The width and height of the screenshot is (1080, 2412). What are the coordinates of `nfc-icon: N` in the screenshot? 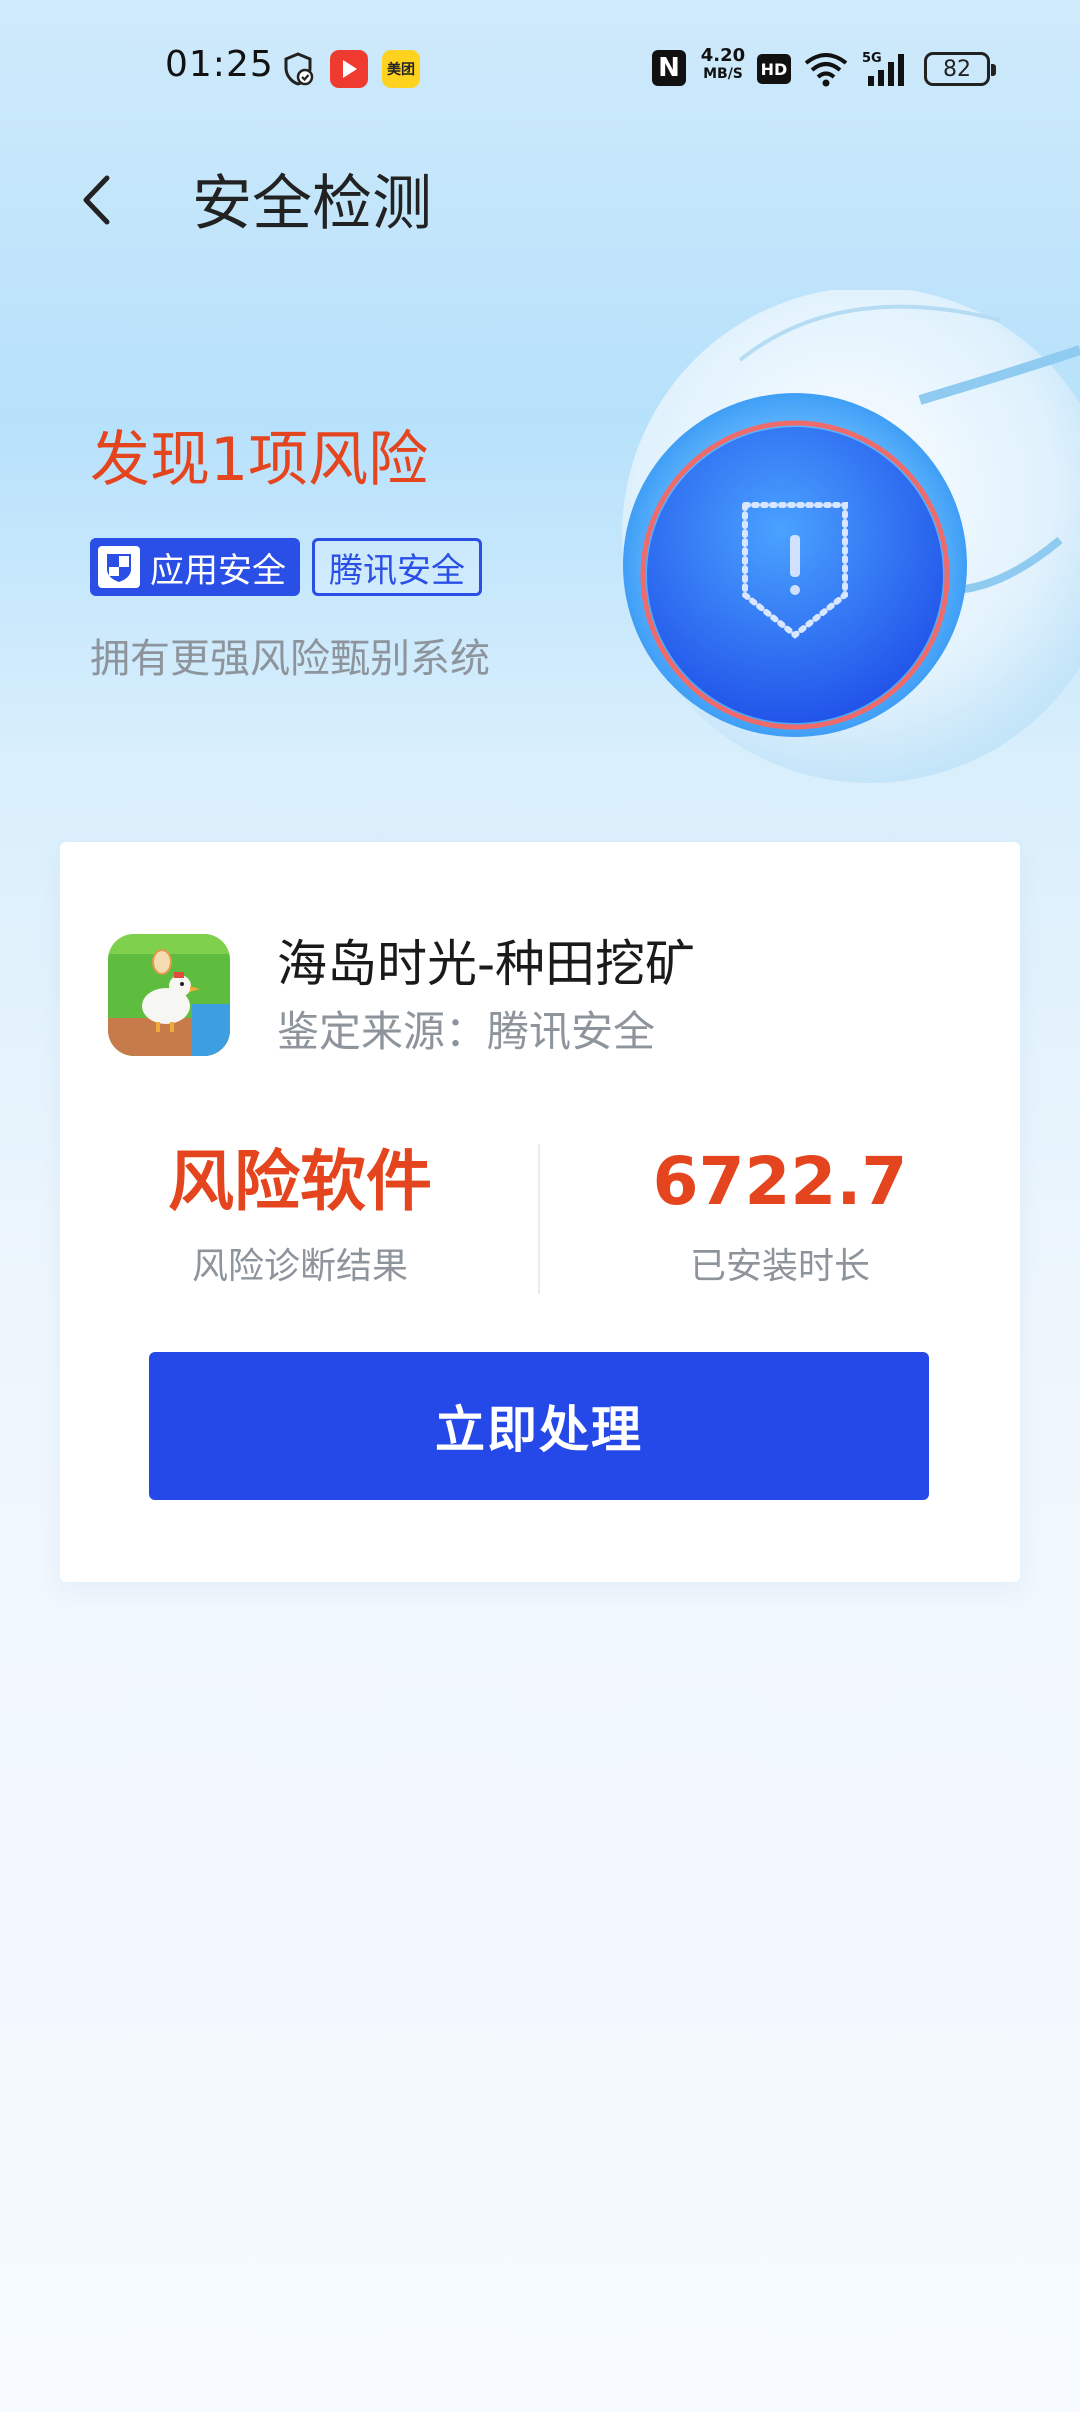 It's located at (669, 68).